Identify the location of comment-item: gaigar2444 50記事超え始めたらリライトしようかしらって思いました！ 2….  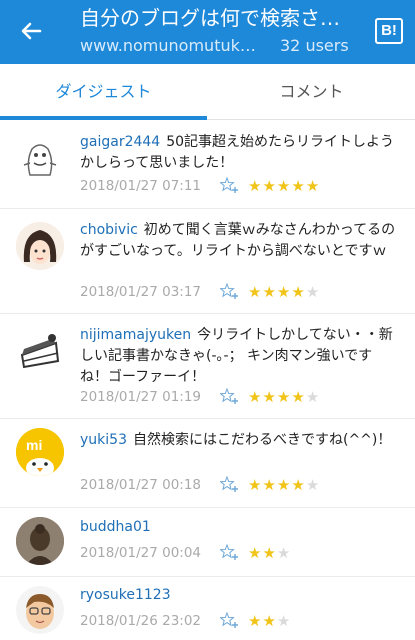
(207, 165).